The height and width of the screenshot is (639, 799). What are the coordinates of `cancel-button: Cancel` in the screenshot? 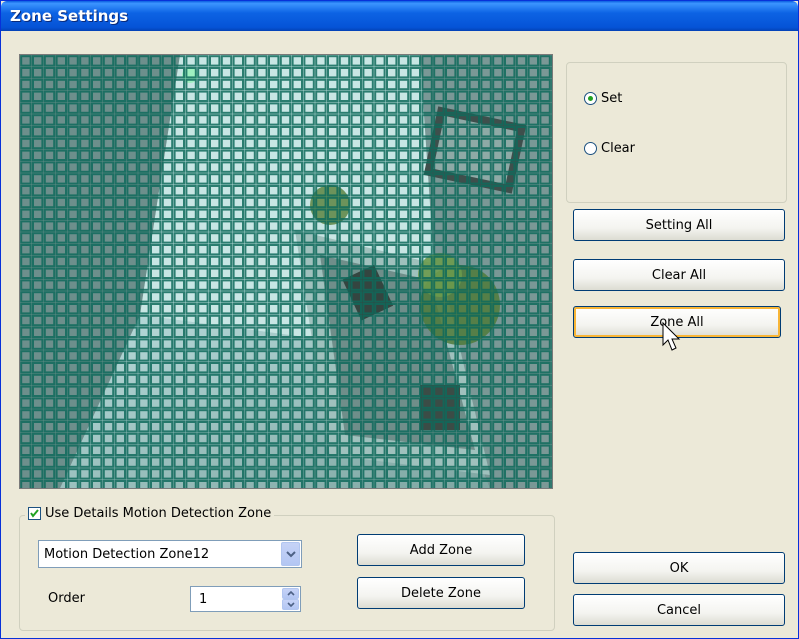 It's located at (679, 610).